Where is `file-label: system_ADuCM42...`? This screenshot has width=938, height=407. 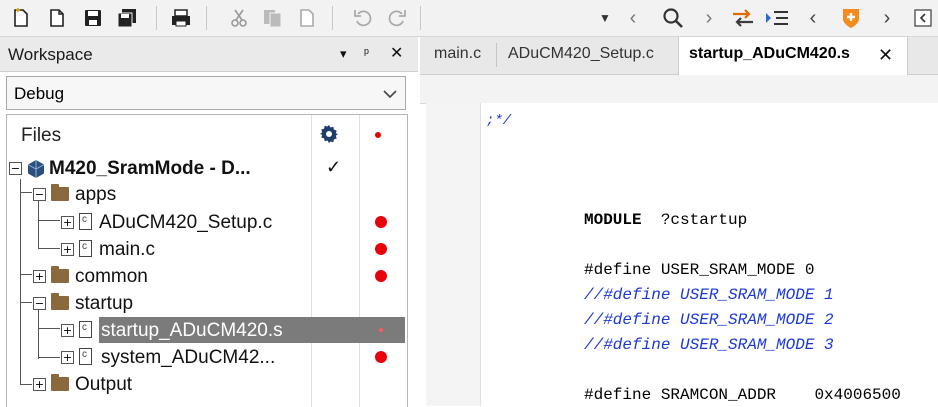
file-label: system_ADuCM42... is located at coordinates (188, 357).